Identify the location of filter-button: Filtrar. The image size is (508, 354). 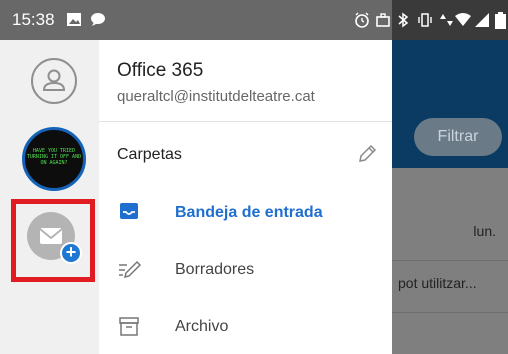
(458, 137).